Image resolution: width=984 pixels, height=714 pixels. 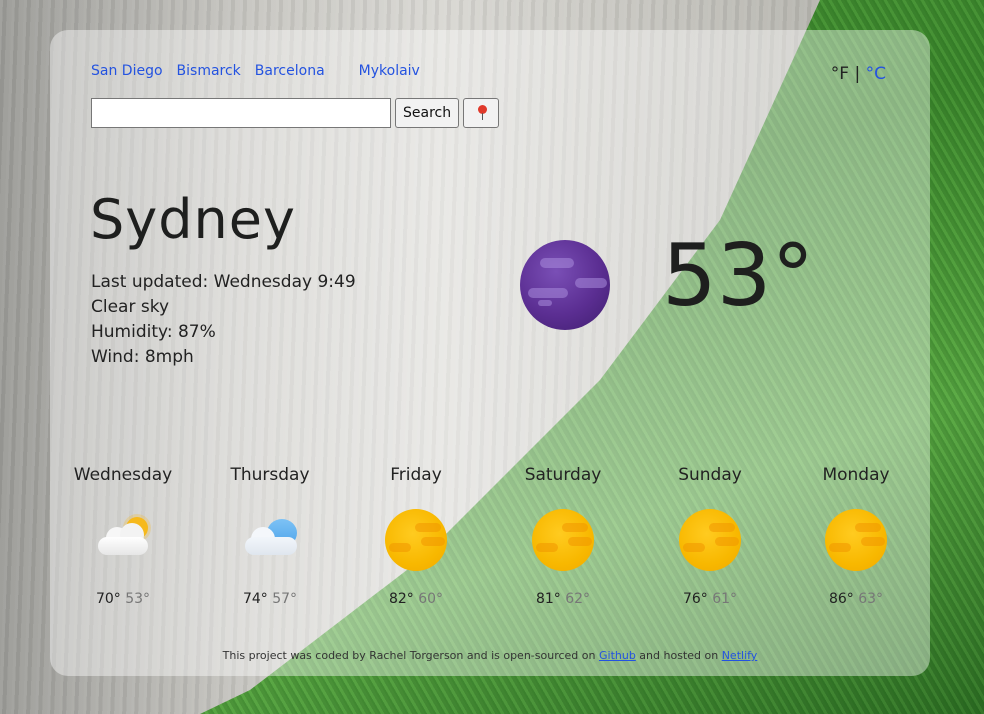 What do you see at coordinates (725, 599) in the screenshot?
I see `forecast-min: 61°` at bounding box center [725, 599].